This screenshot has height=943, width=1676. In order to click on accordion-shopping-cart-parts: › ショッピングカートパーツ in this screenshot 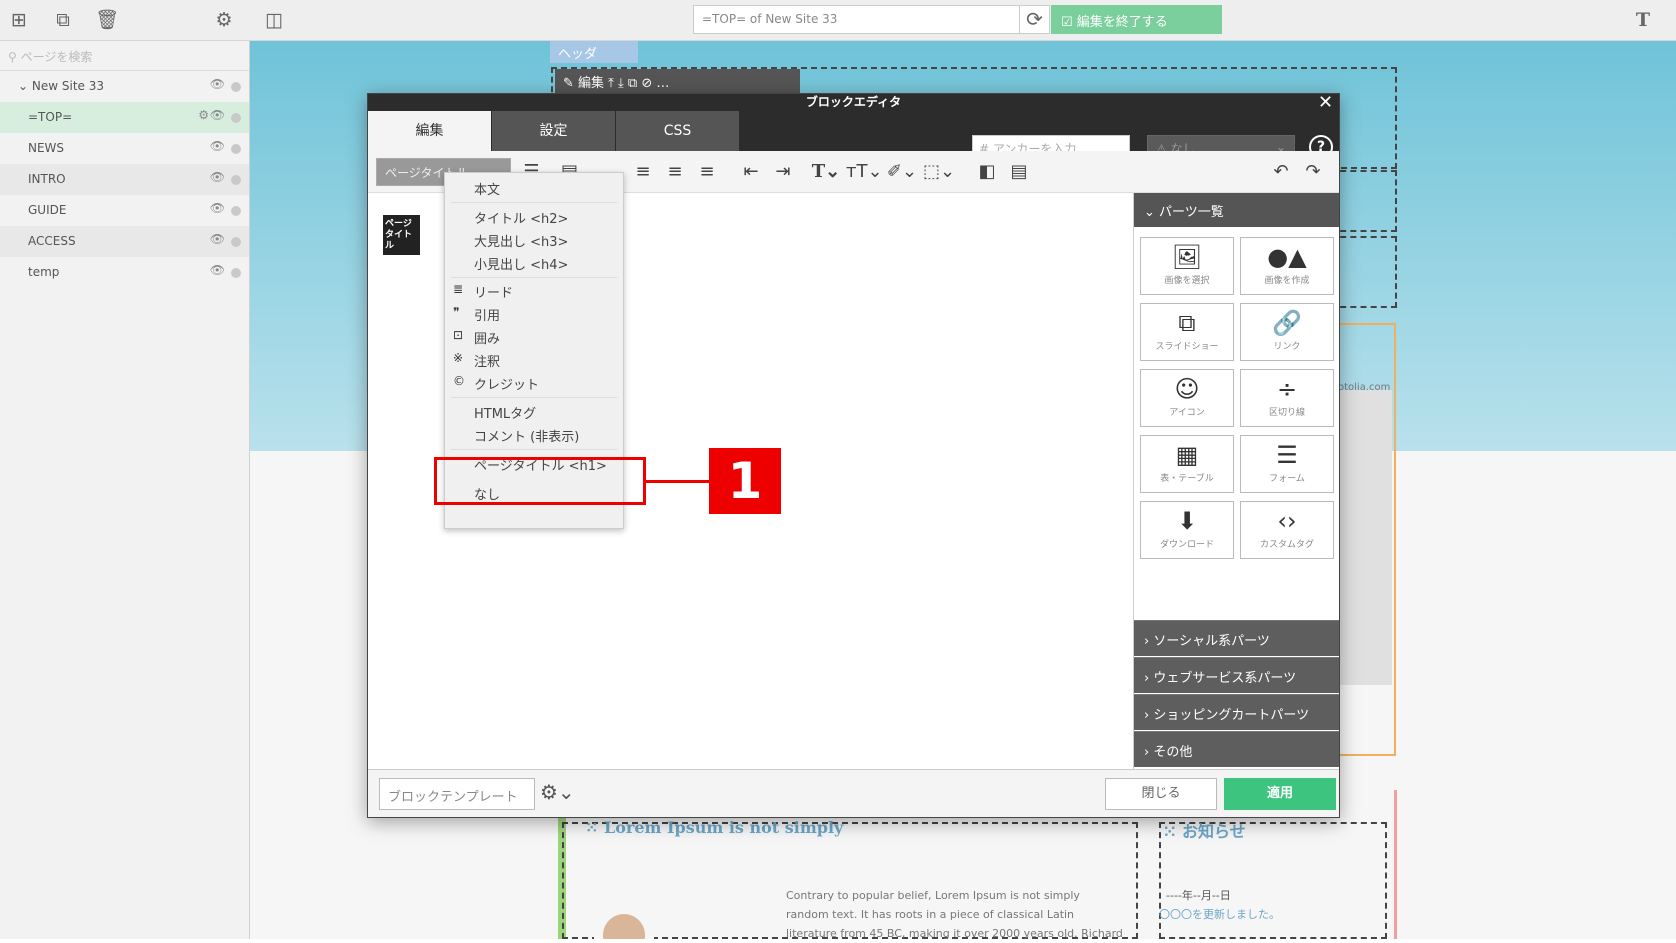, I will do `click(1236, 712)`.